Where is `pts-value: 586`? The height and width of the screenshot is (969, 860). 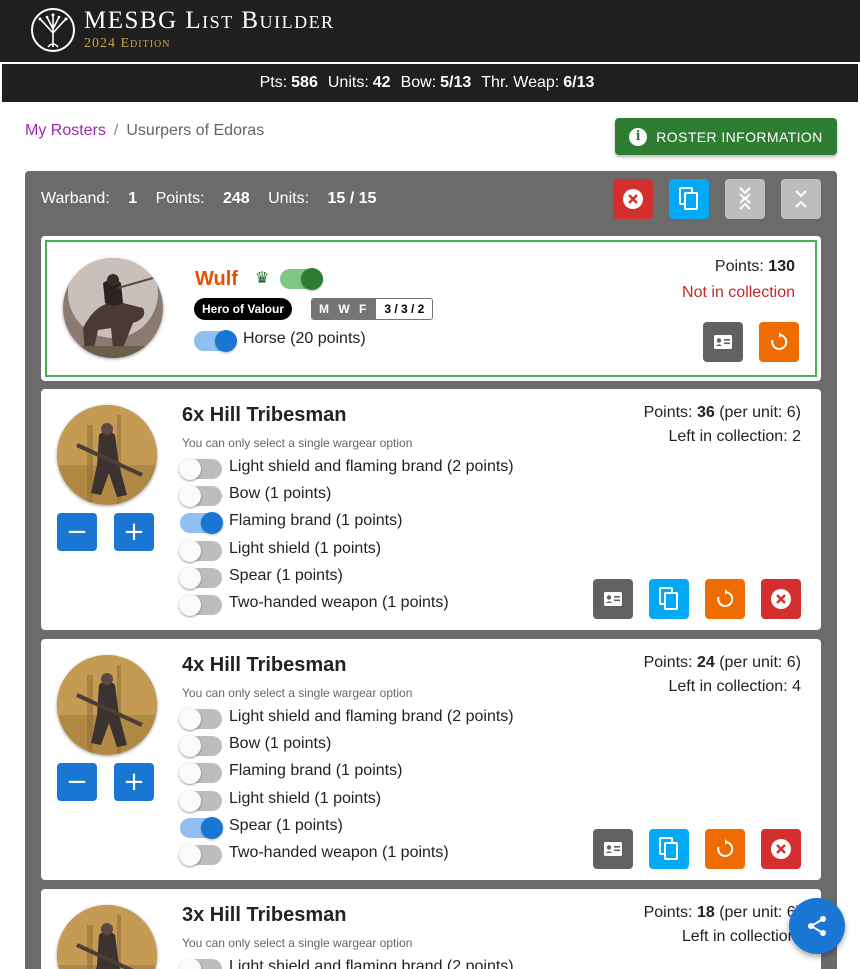 pts-value: 586 is located at coordinates (304, 82).